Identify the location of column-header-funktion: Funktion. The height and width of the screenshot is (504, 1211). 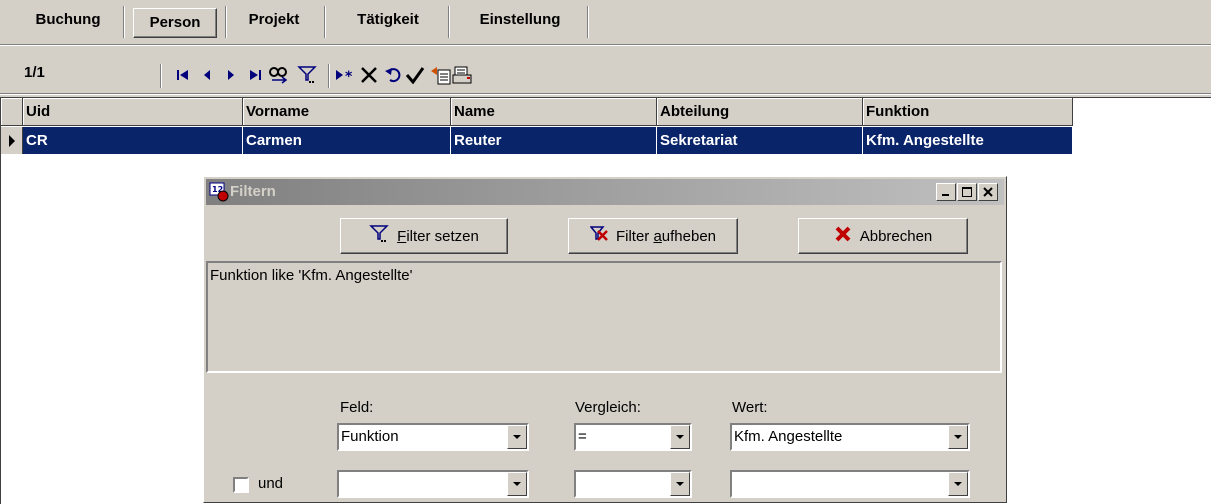
(968, 112).